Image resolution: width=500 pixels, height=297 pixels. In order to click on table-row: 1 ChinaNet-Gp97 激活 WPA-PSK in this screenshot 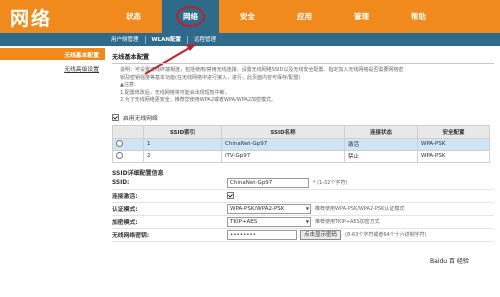, I will do `click(301, 144)`.